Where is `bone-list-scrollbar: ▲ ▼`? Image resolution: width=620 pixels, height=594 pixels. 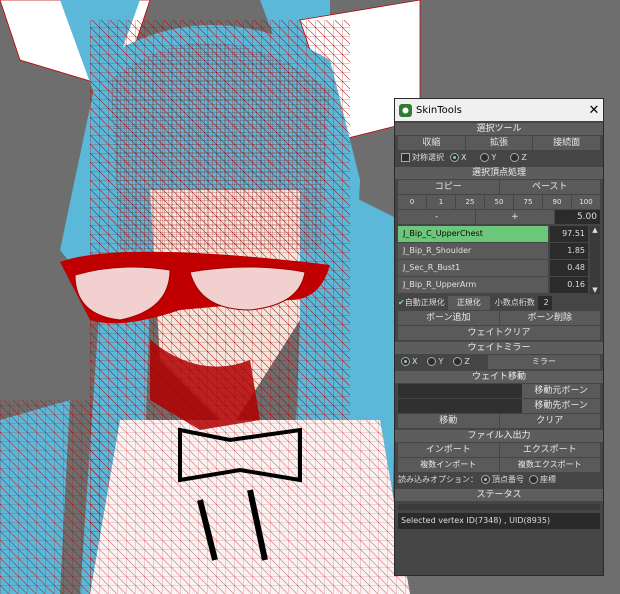 bone-list-scrollbar: ▲ ▼ is located at coordinates (595, 260).